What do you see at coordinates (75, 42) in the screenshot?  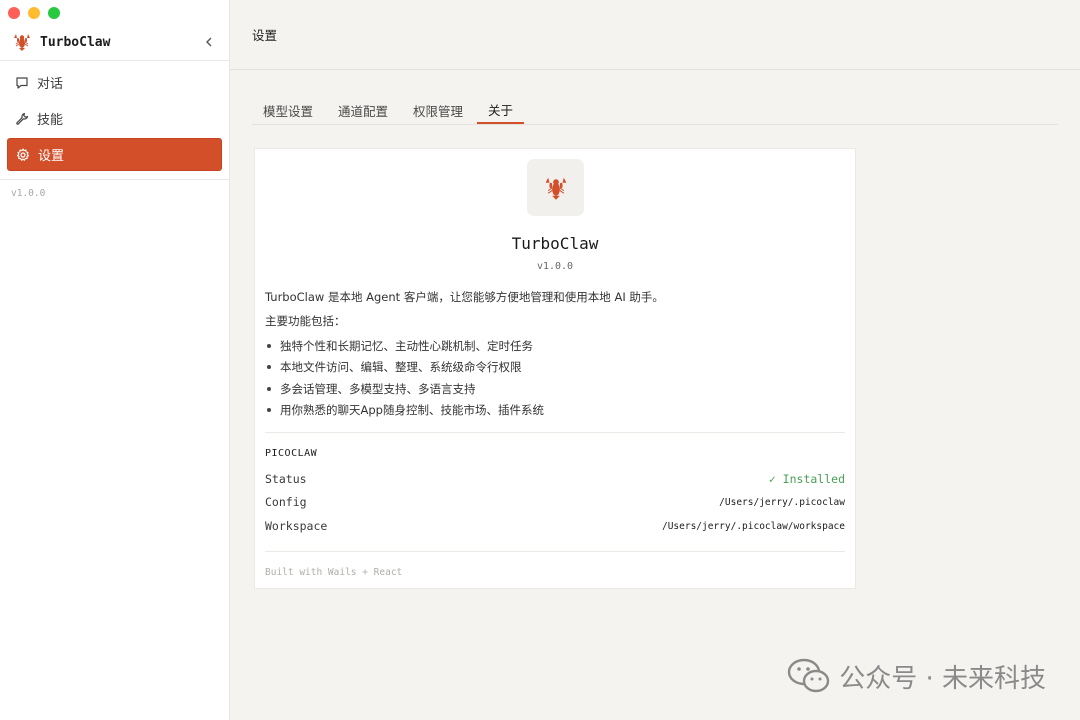 I see `app-name: TurboClaw` at bounding box center [75, 42].